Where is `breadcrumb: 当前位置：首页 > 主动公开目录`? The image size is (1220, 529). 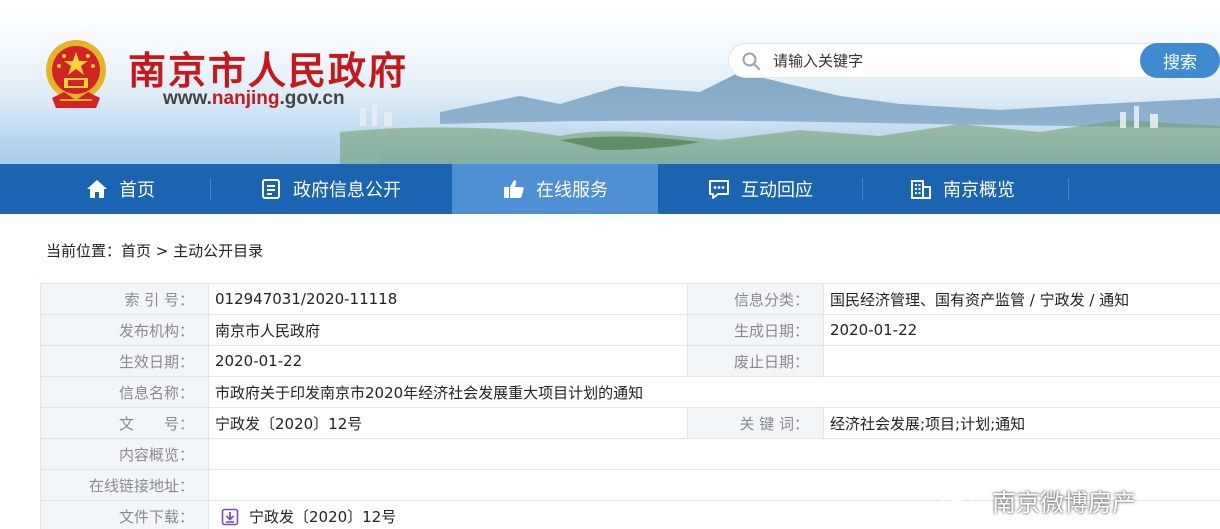 breadcrumb: 当前位置：首页 > 主动公开目录 is located at coordinates (154, 250).